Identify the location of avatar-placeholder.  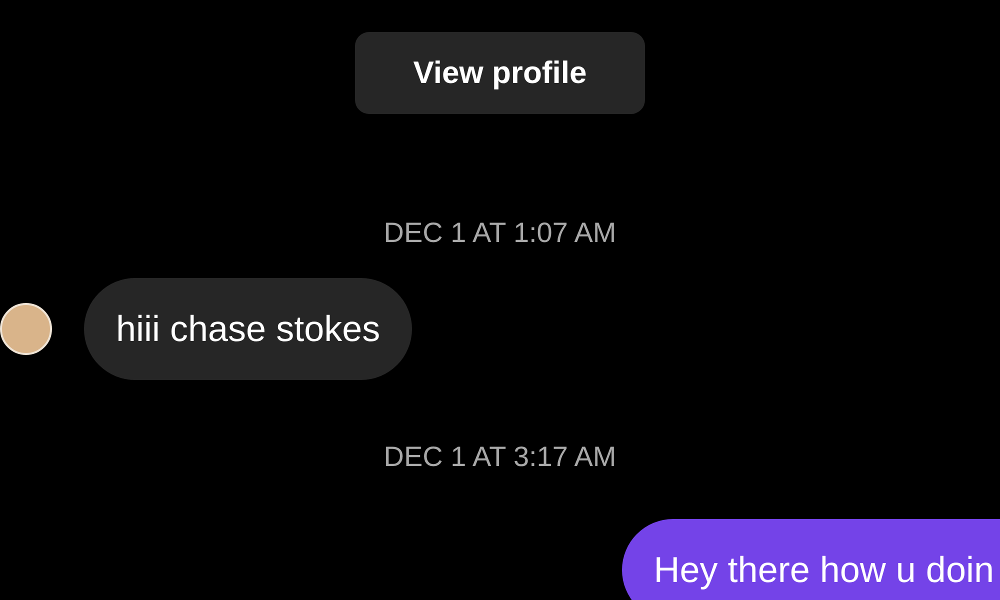
(26, 329).